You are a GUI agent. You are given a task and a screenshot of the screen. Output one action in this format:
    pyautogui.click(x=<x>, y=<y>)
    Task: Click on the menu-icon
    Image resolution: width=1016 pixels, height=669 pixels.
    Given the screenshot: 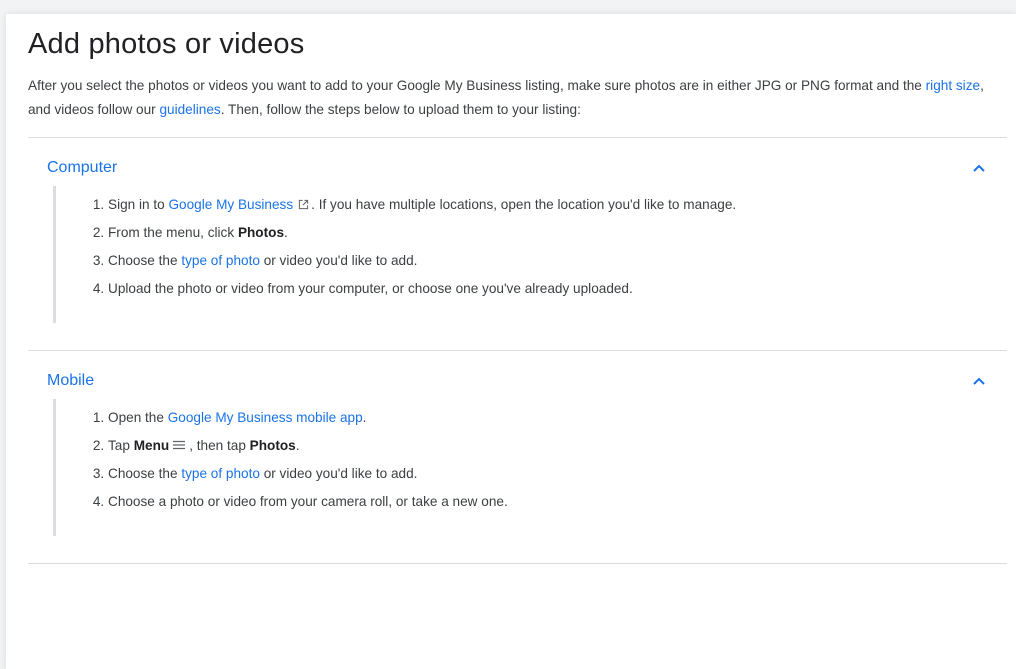 What is the action you would take?
    pyautogui.click(x=179, y=445)
    